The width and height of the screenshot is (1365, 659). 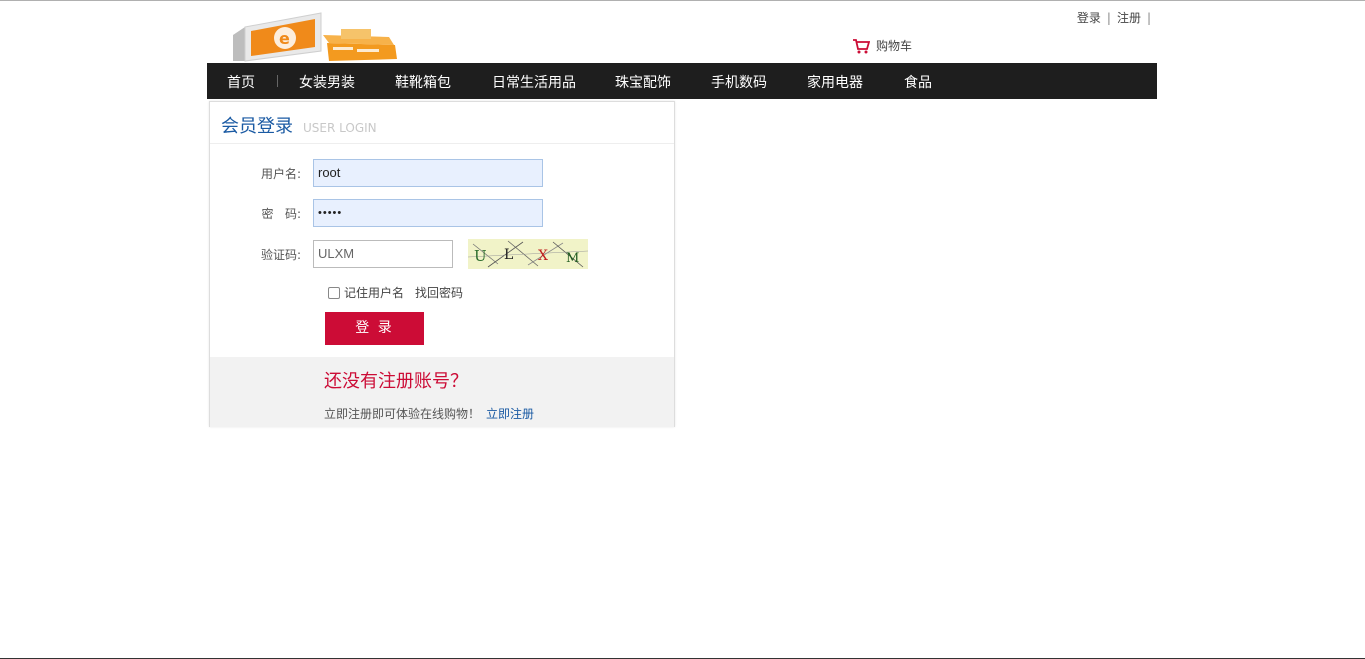 What do you see at coordinates (439, 292) in the screenshot?
I see `forgot-password-link: 找回密码` at bounding box center [439, 292].